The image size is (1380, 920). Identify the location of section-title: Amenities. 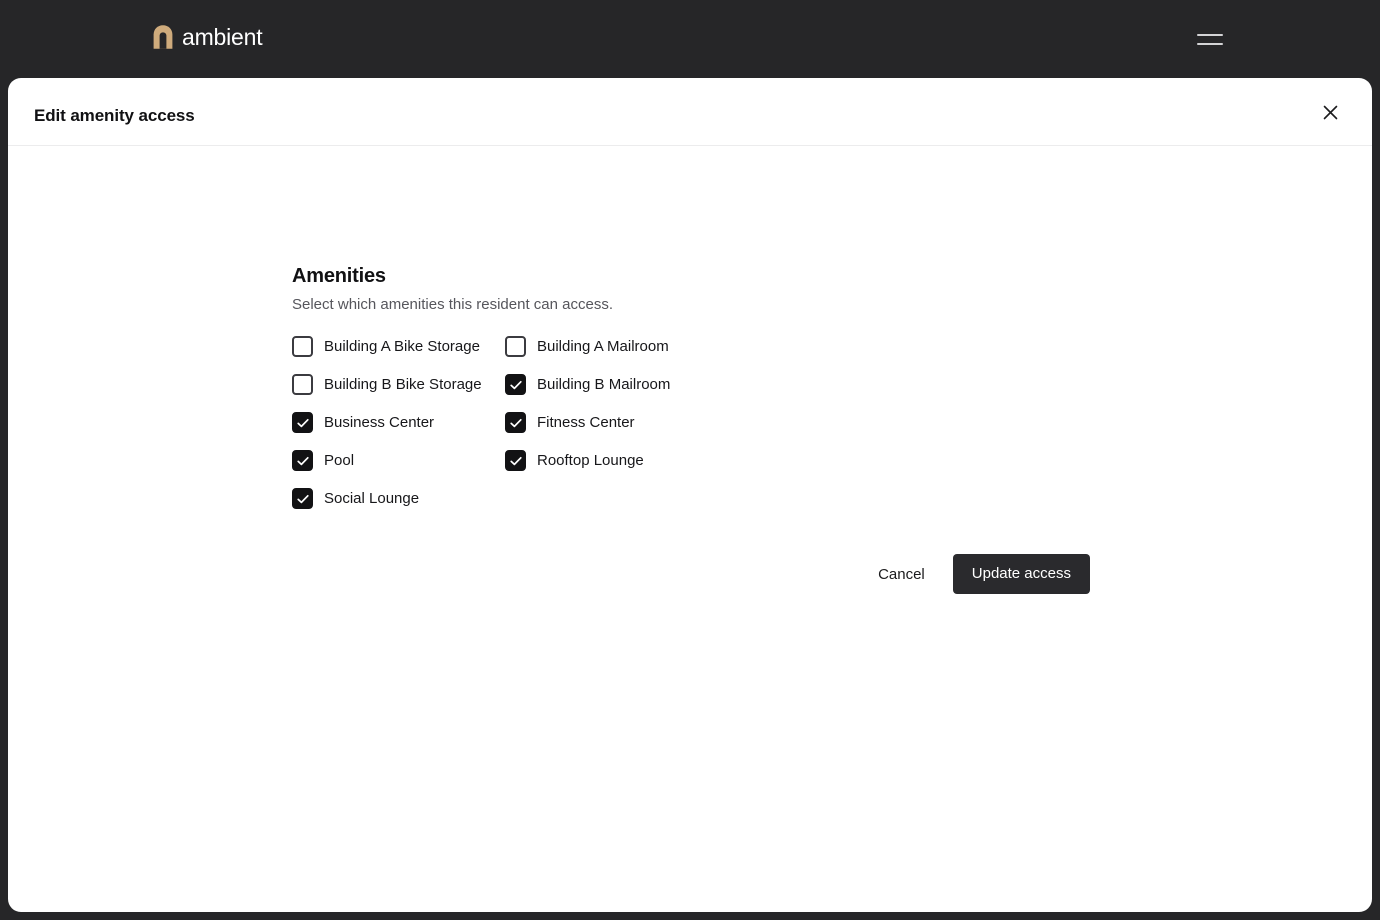
(339, 276).